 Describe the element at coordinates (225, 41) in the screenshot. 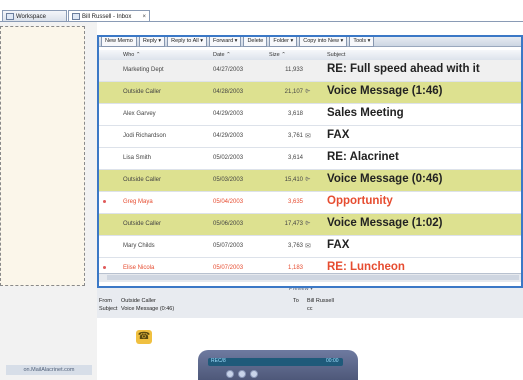

I see `toolbar-button: Forward ▾` at that location.